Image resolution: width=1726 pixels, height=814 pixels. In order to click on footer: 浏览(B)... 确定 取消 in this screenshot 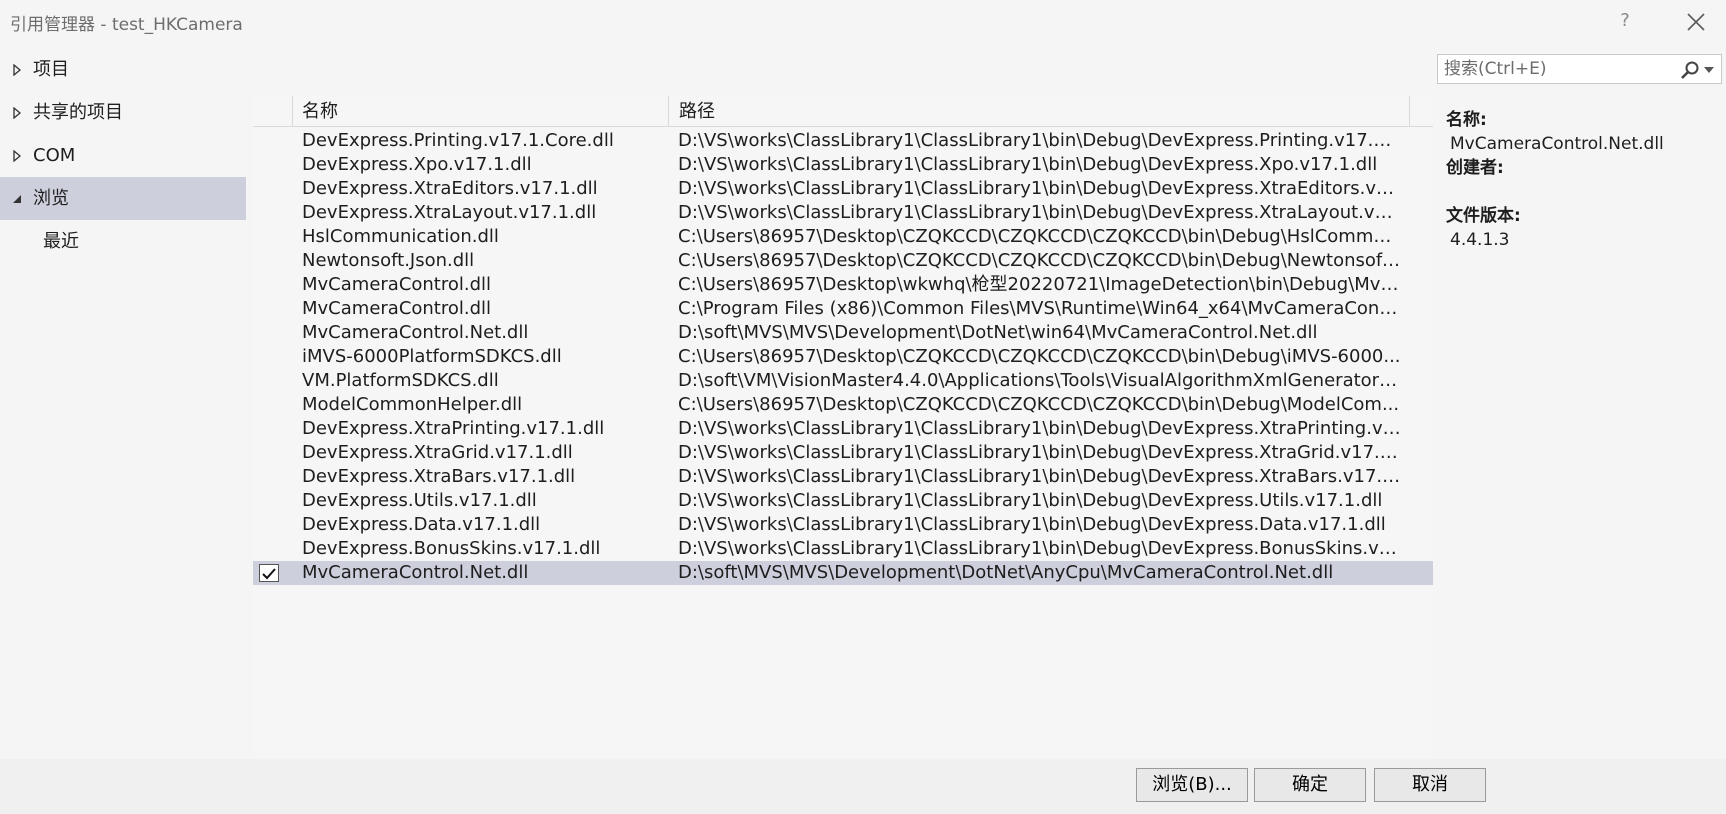, I will do `click(863, 786)`.